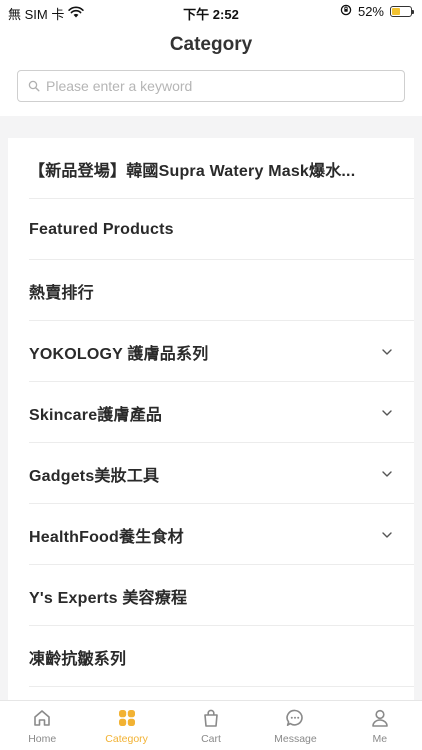 This screenshot has height=750, width=422. I want to click on orientation-lock-icon, so click(346, 11).